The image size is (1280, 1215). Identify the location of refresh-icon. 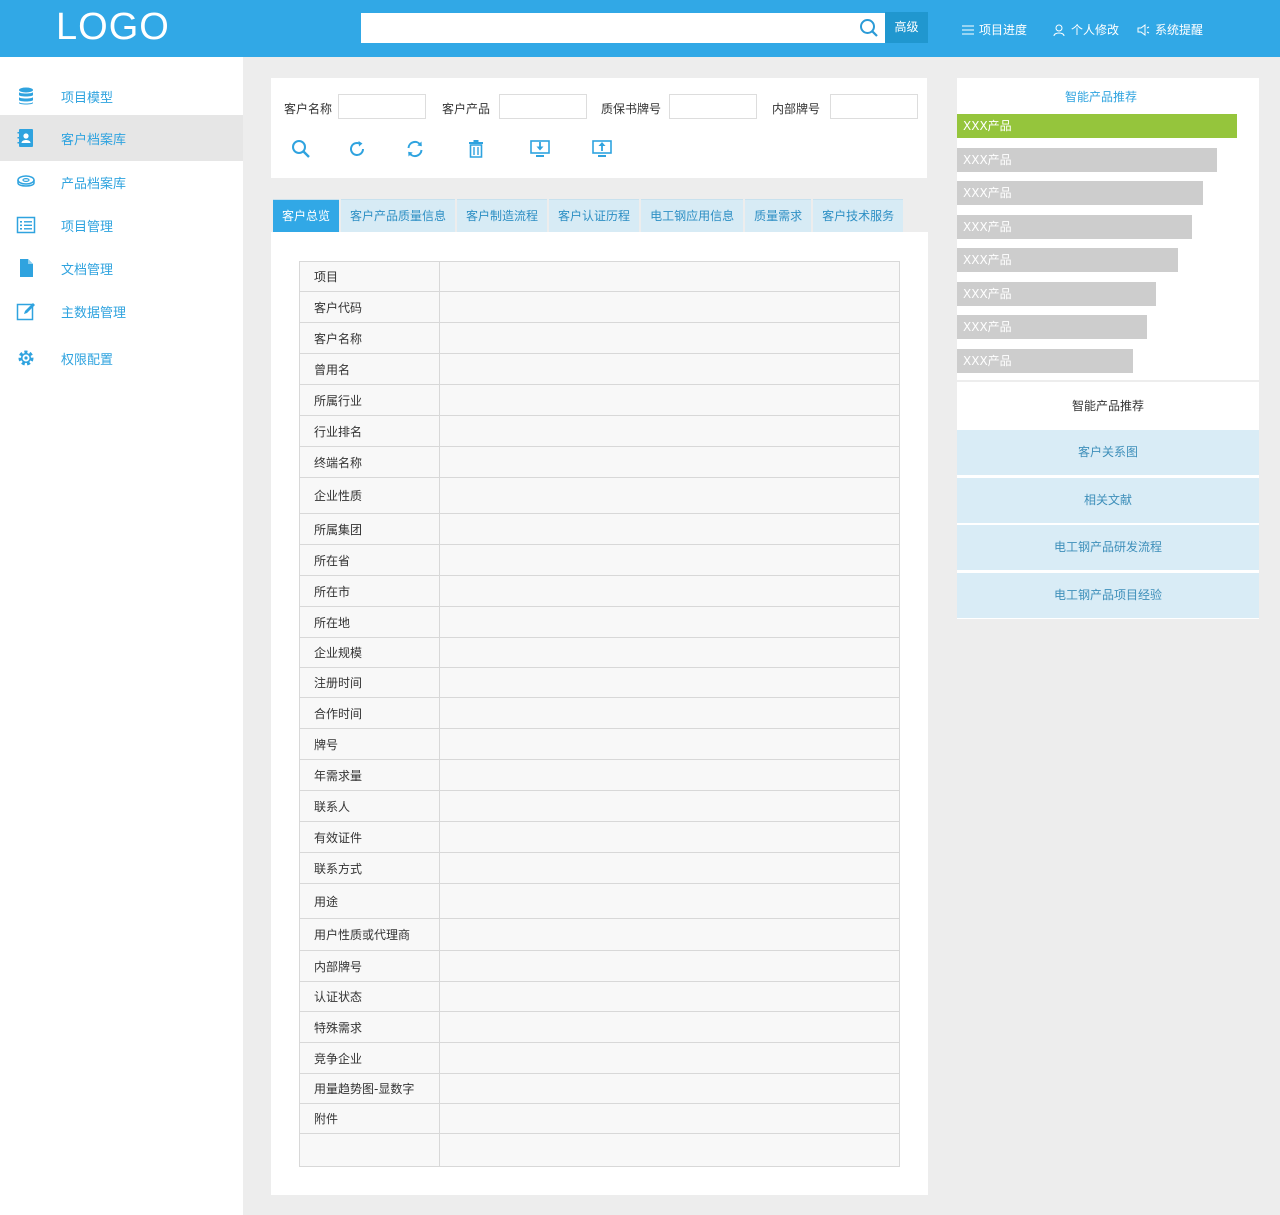
(357, 149).